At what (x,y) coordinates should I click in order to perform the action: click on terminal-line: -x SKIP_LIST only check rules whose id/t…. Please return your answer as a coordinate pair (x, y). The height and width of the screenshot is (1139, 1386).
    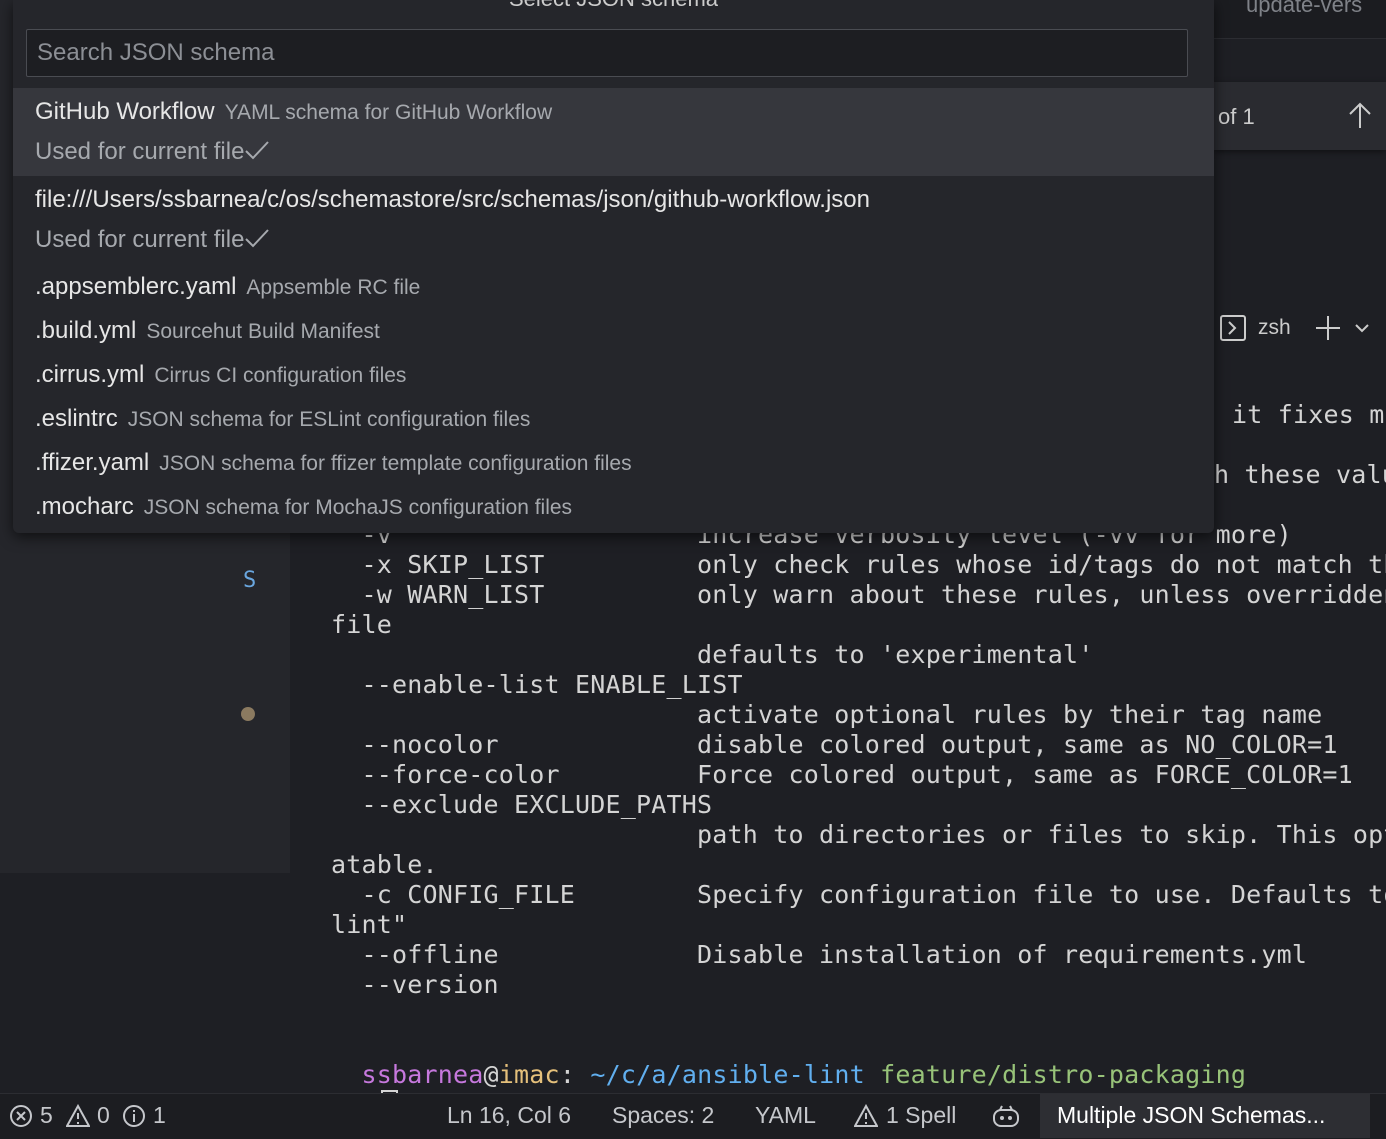
    Looking at the image, I should click on (858, 564).